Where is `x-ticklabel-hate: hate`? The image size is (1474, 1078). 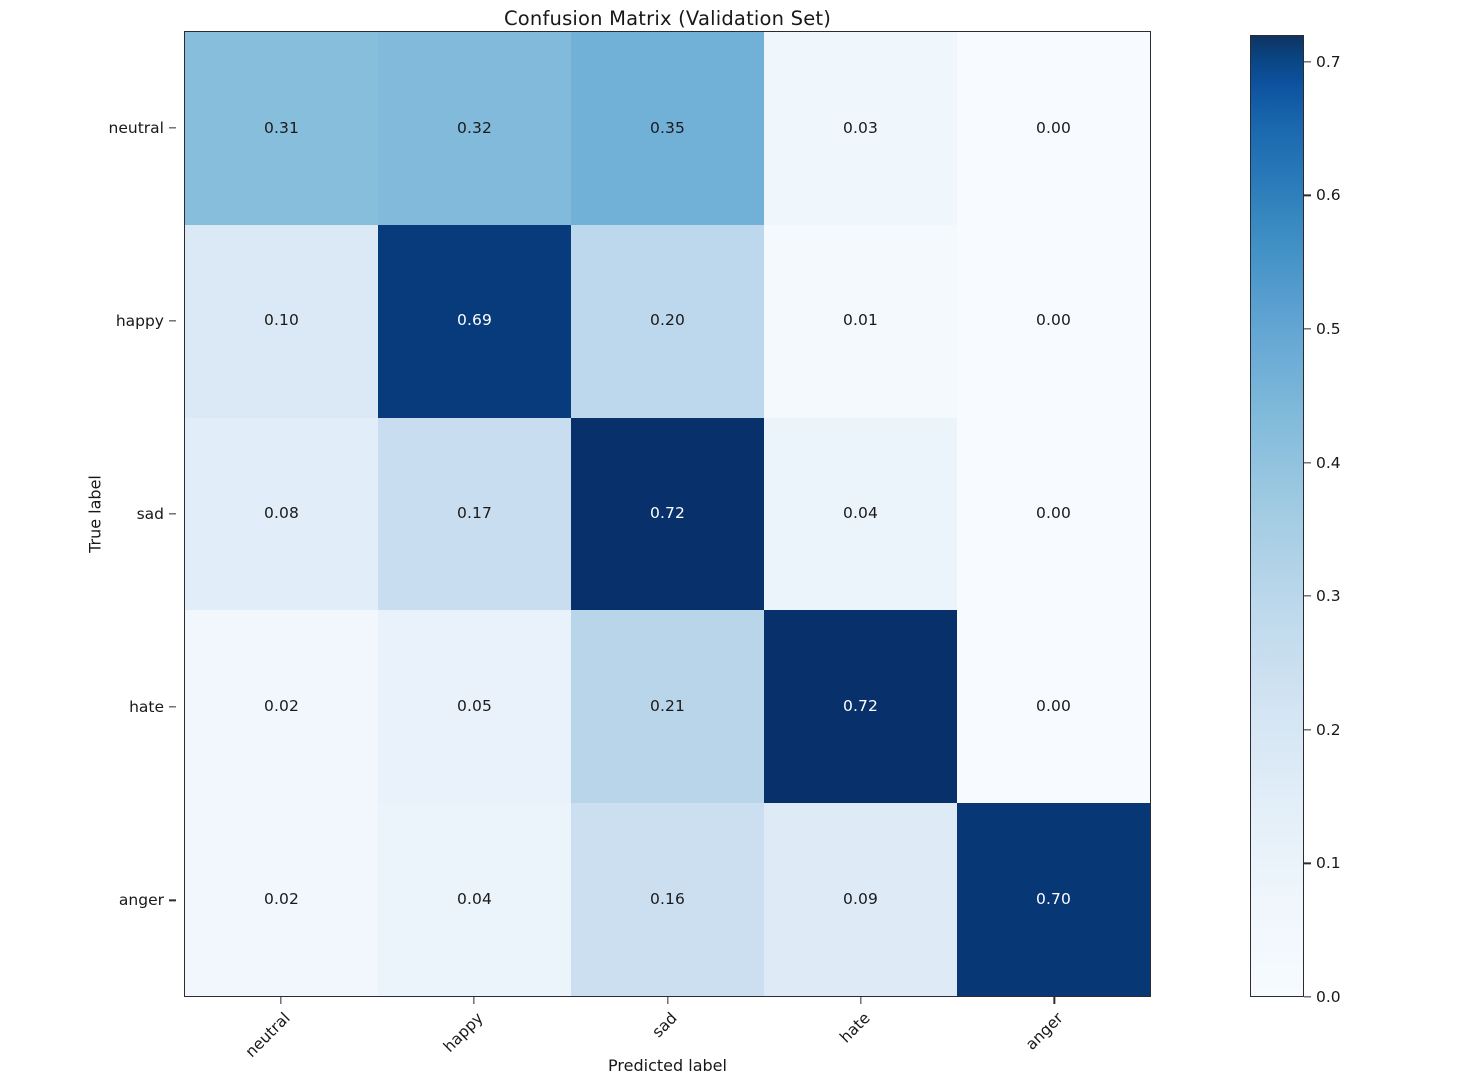 x-ticklabel-hate: hate is located at coordinates (855, 1028).